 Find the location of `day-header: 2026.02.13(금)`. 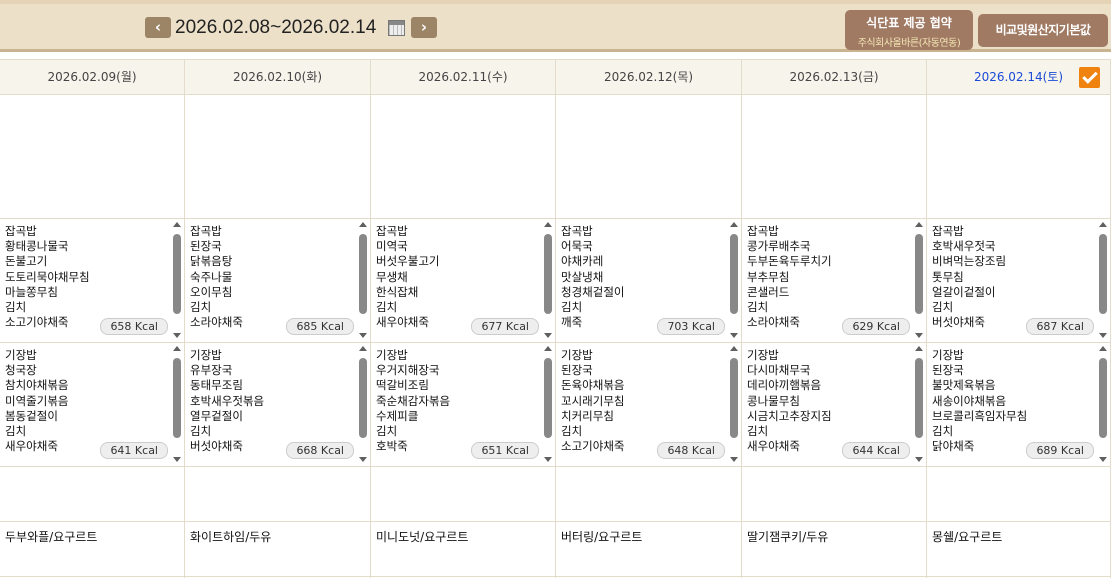

day-header: 2026.02.13(금) is located at coordinates (834, 77).